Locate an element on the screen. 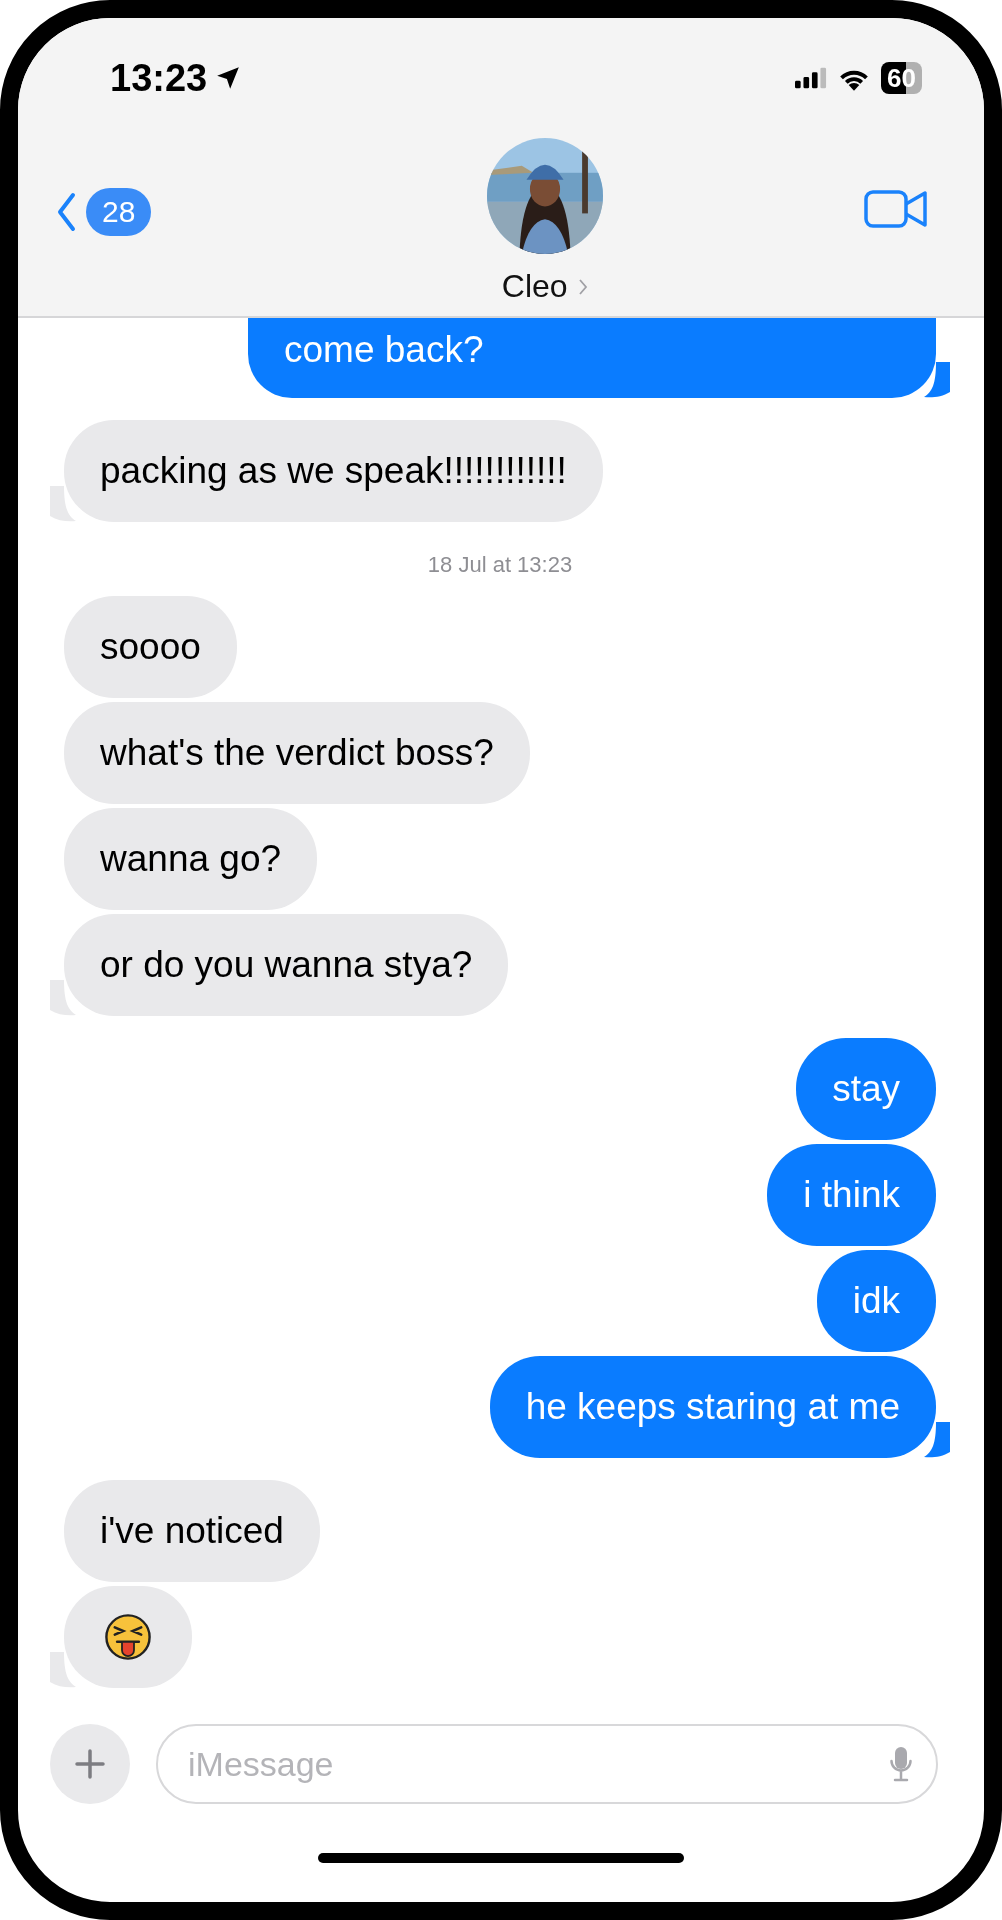 The height and width of the screenshot is (1920, 1002). received-message: soooo is located at coordinates (150, 647).